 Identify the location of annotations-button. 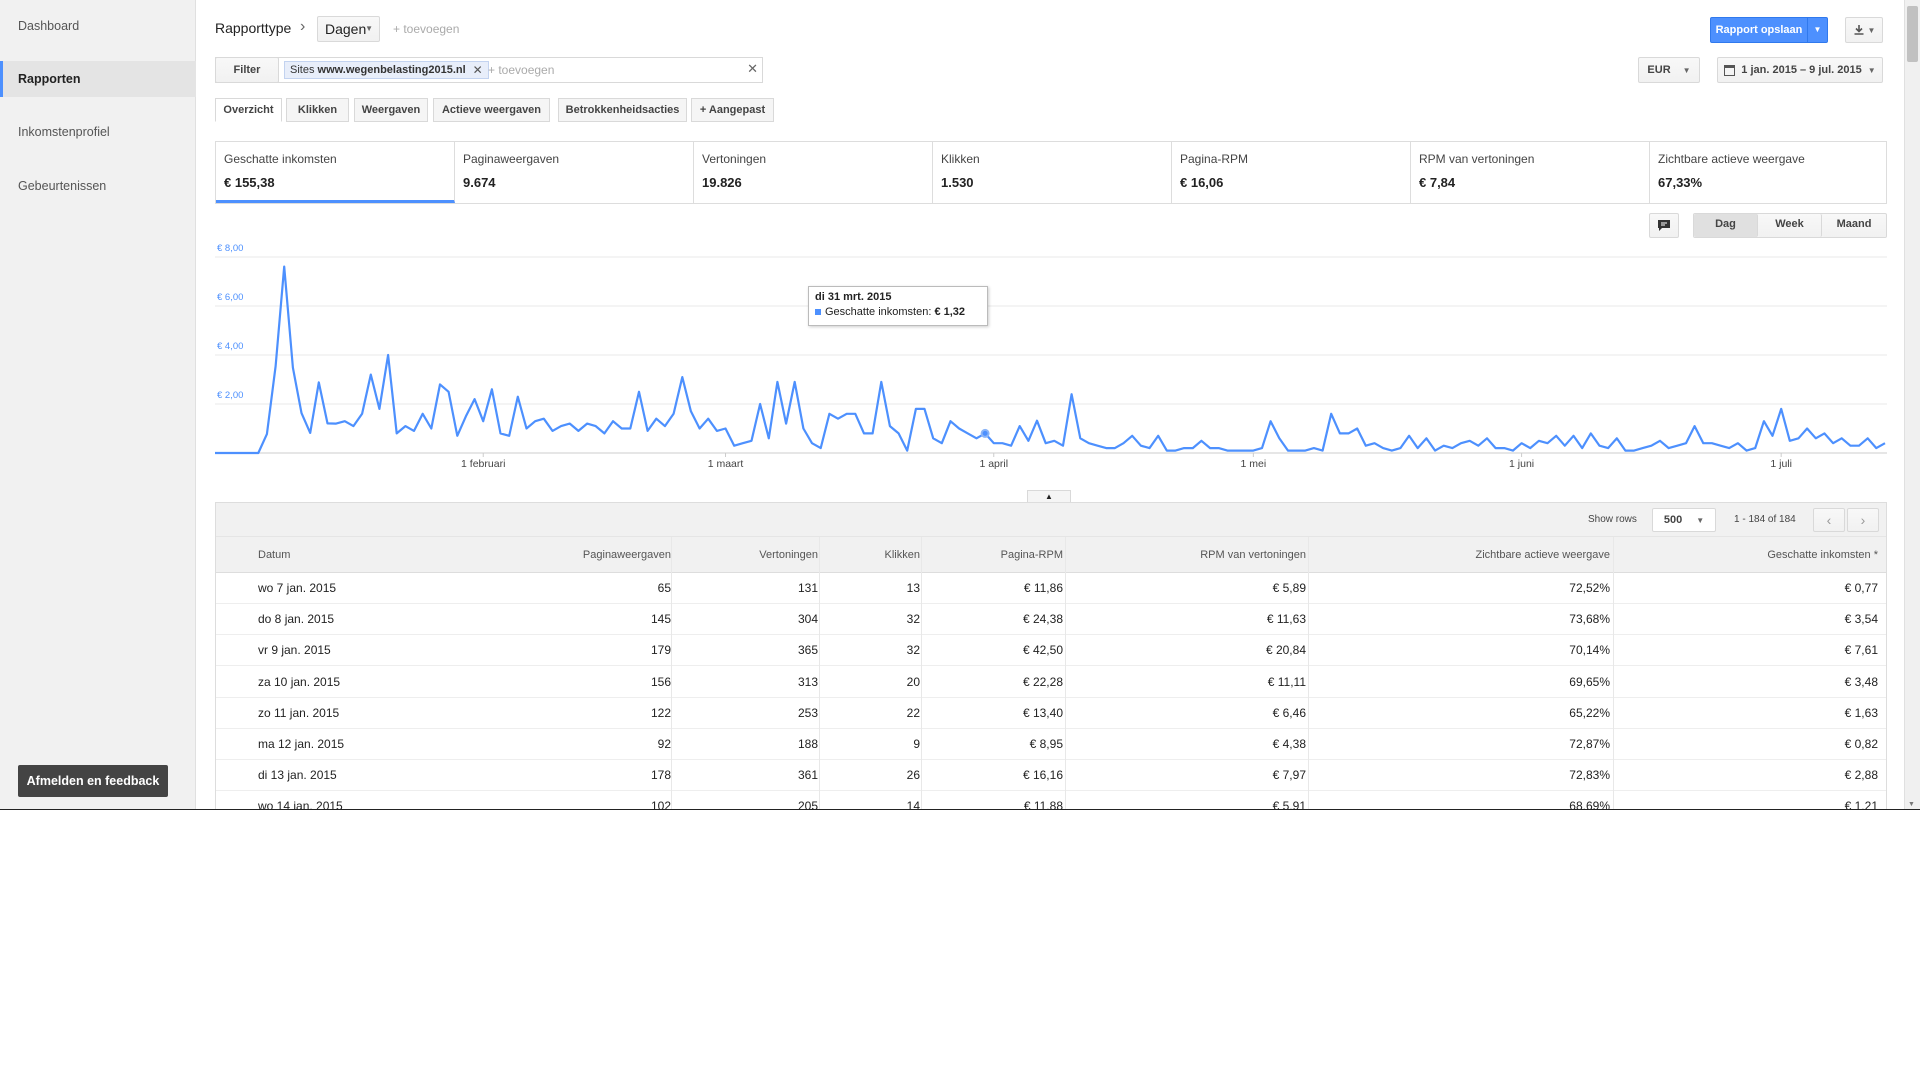
(1664, 225).